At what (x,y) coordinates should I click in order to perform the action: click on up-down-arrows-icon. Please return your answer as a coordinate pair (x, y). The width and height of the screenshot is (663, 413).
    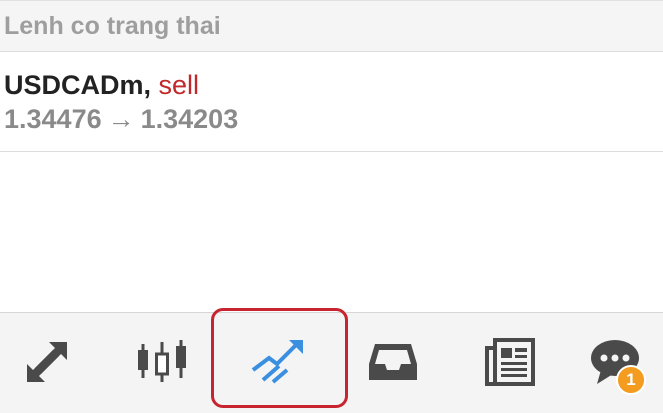
    Looking at the image, I should click on (47, 362).